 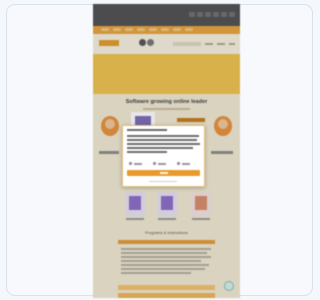 What do you see at coordinates (163, 181) in the screenshot?
I see `modal-fine-print` at bounding box center [163, 181].